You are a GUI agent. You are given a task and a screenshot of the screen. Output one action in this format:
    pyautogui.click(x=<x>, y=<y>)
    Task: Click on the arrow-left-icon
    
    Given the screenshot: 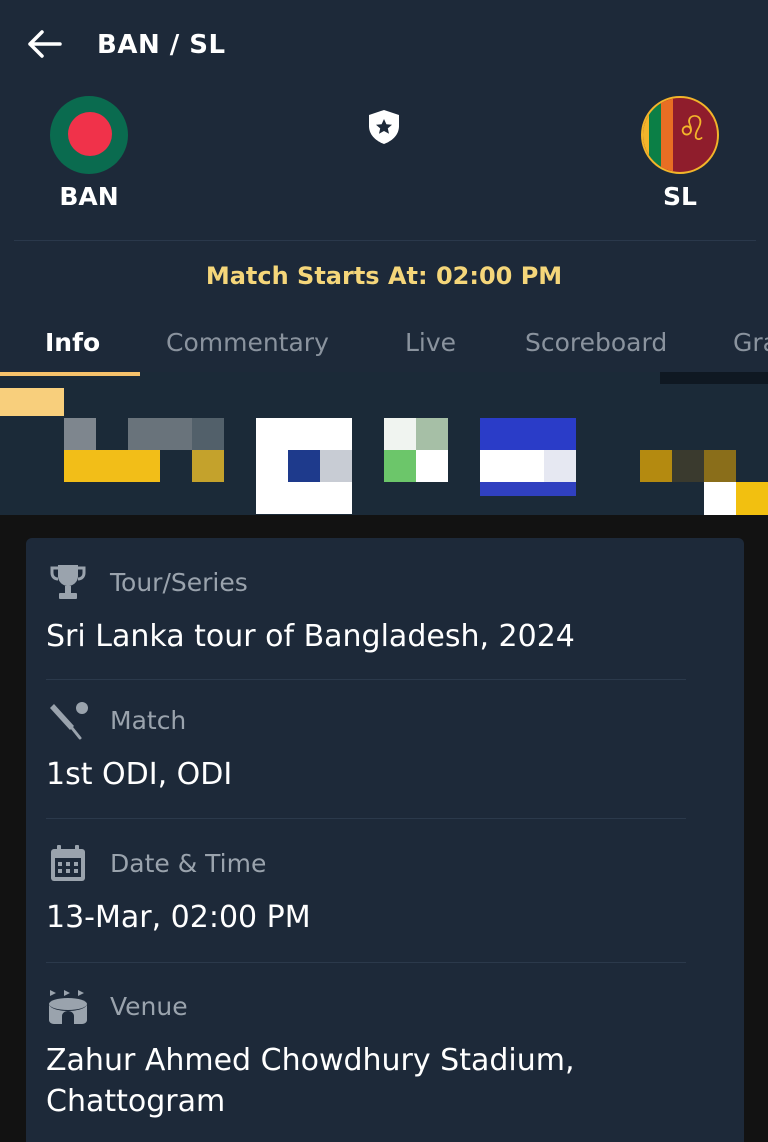 What is the action you would take?
    pyautogui.click(x=45, y=44)
    